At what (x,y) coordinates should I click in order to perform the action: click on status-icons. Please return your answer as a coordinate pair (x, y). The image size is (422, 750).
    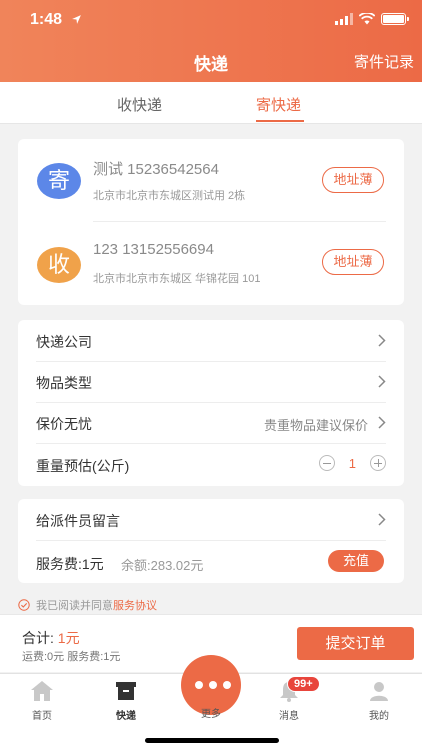
    Looking at the image, I should click on (372, 19).